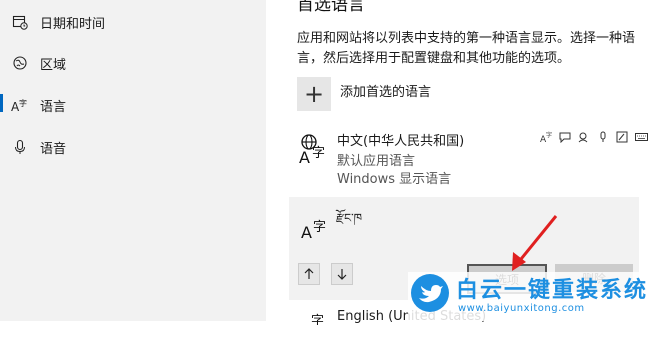  What do you see at coordinates (53, 65) in the screenshot?
I see `sidebar-item-label: 区域` at bounding box center [53, 65].